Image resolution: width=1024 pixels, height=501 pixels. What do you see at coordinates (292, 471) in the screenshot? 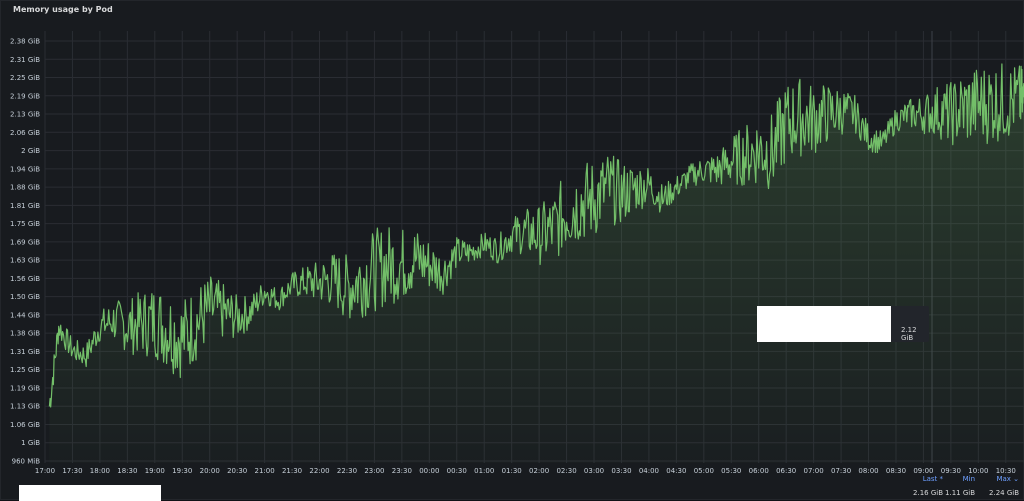
I see `x-tick-label: 21:30` at bounding box center [292, 471].